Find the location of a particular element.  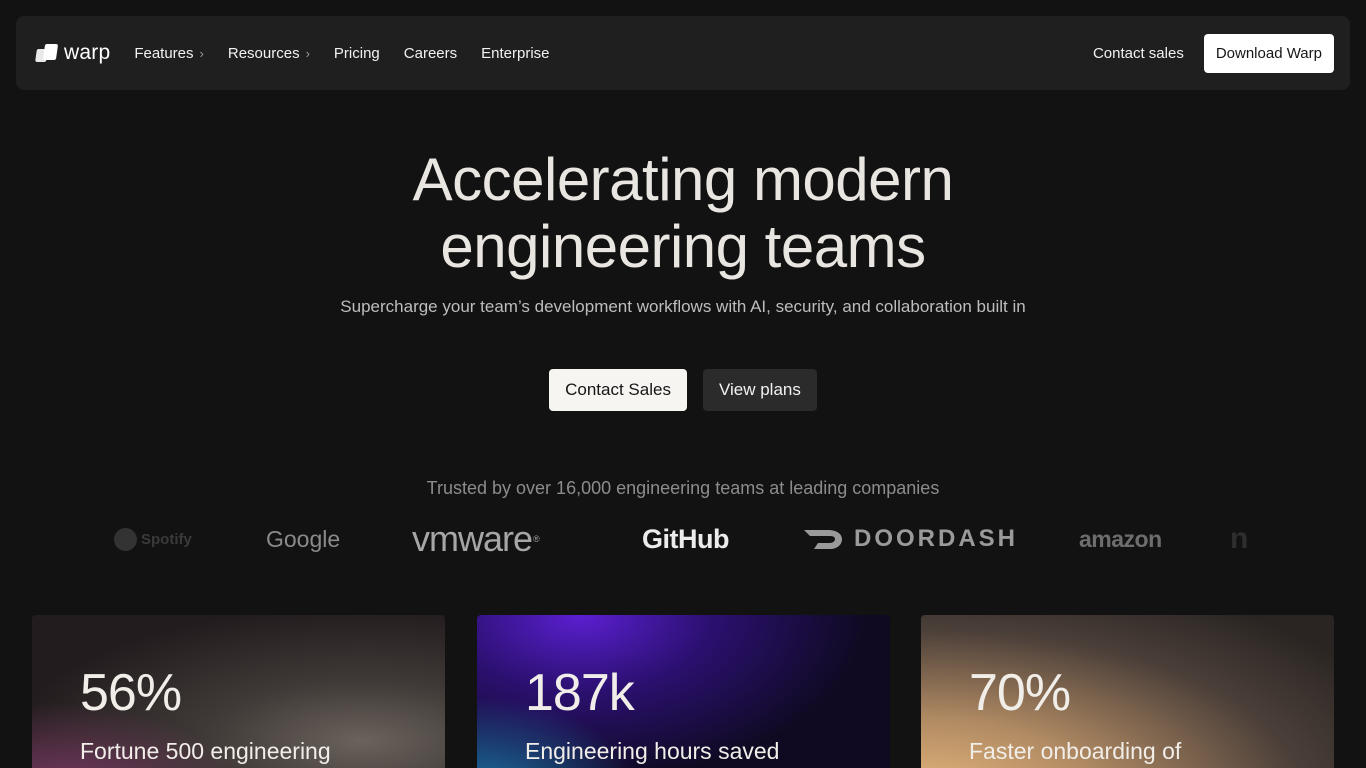

spotify-logo: Spotify is located at coordinates (153, 539).